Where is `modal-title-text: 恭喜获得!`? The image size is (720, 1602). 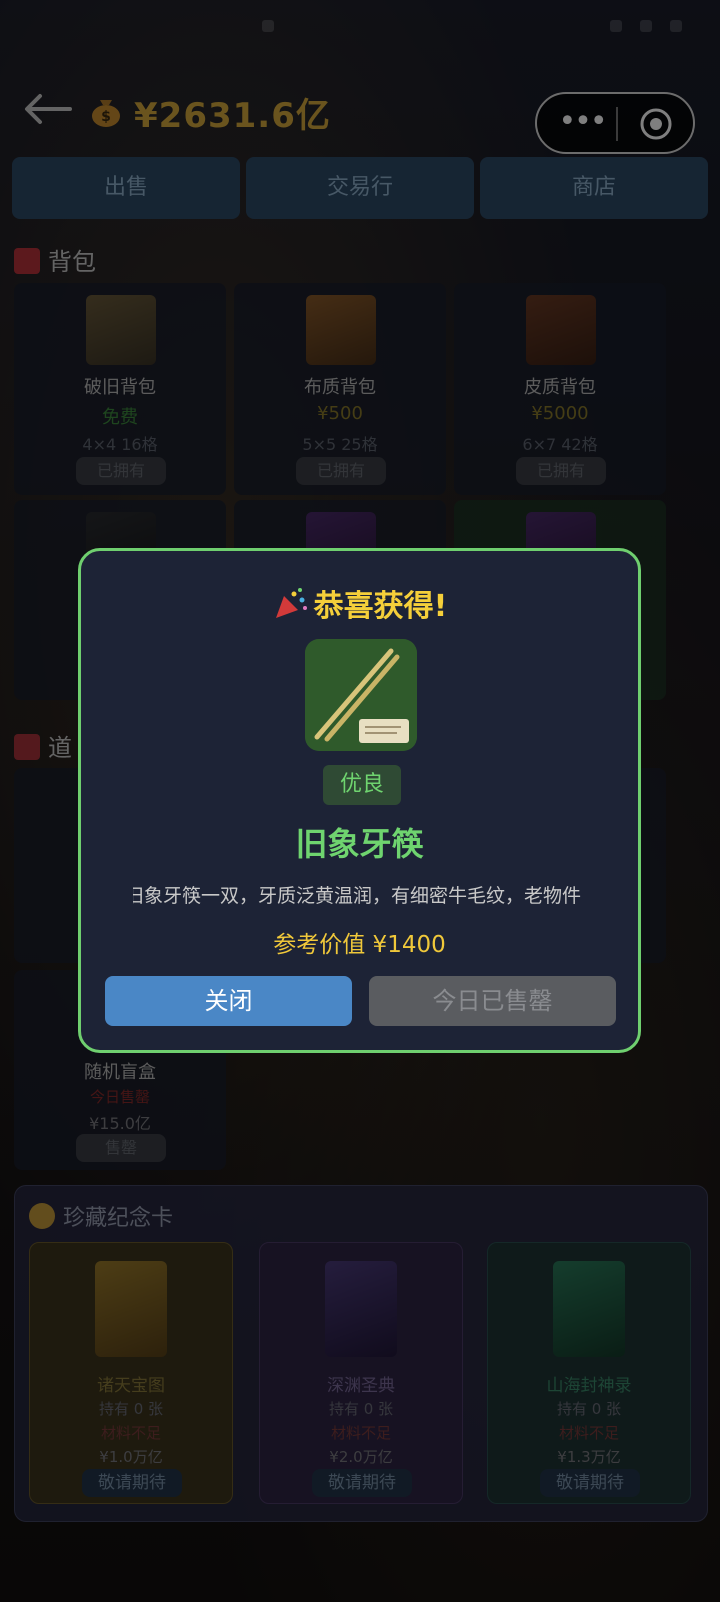 modal-title-text: 恭喜获得! is located at coordinates (380, 606).